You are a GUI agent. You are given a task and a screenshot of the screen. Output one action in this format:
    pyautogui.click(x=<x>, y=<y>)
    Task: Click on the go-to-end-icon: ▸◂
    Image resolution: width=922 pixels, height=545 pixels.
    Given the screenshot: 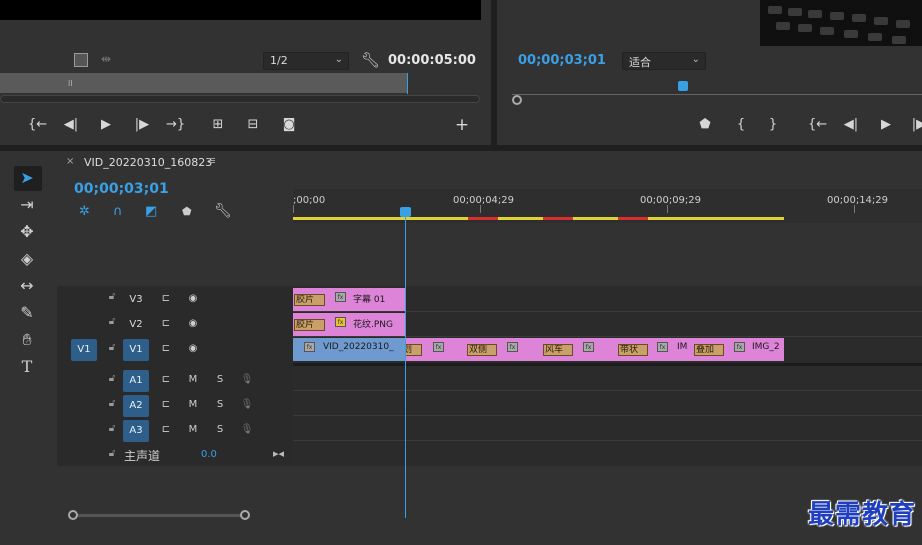 What is the action you would take?
    pyautogui.click(x=278, y=453)
    